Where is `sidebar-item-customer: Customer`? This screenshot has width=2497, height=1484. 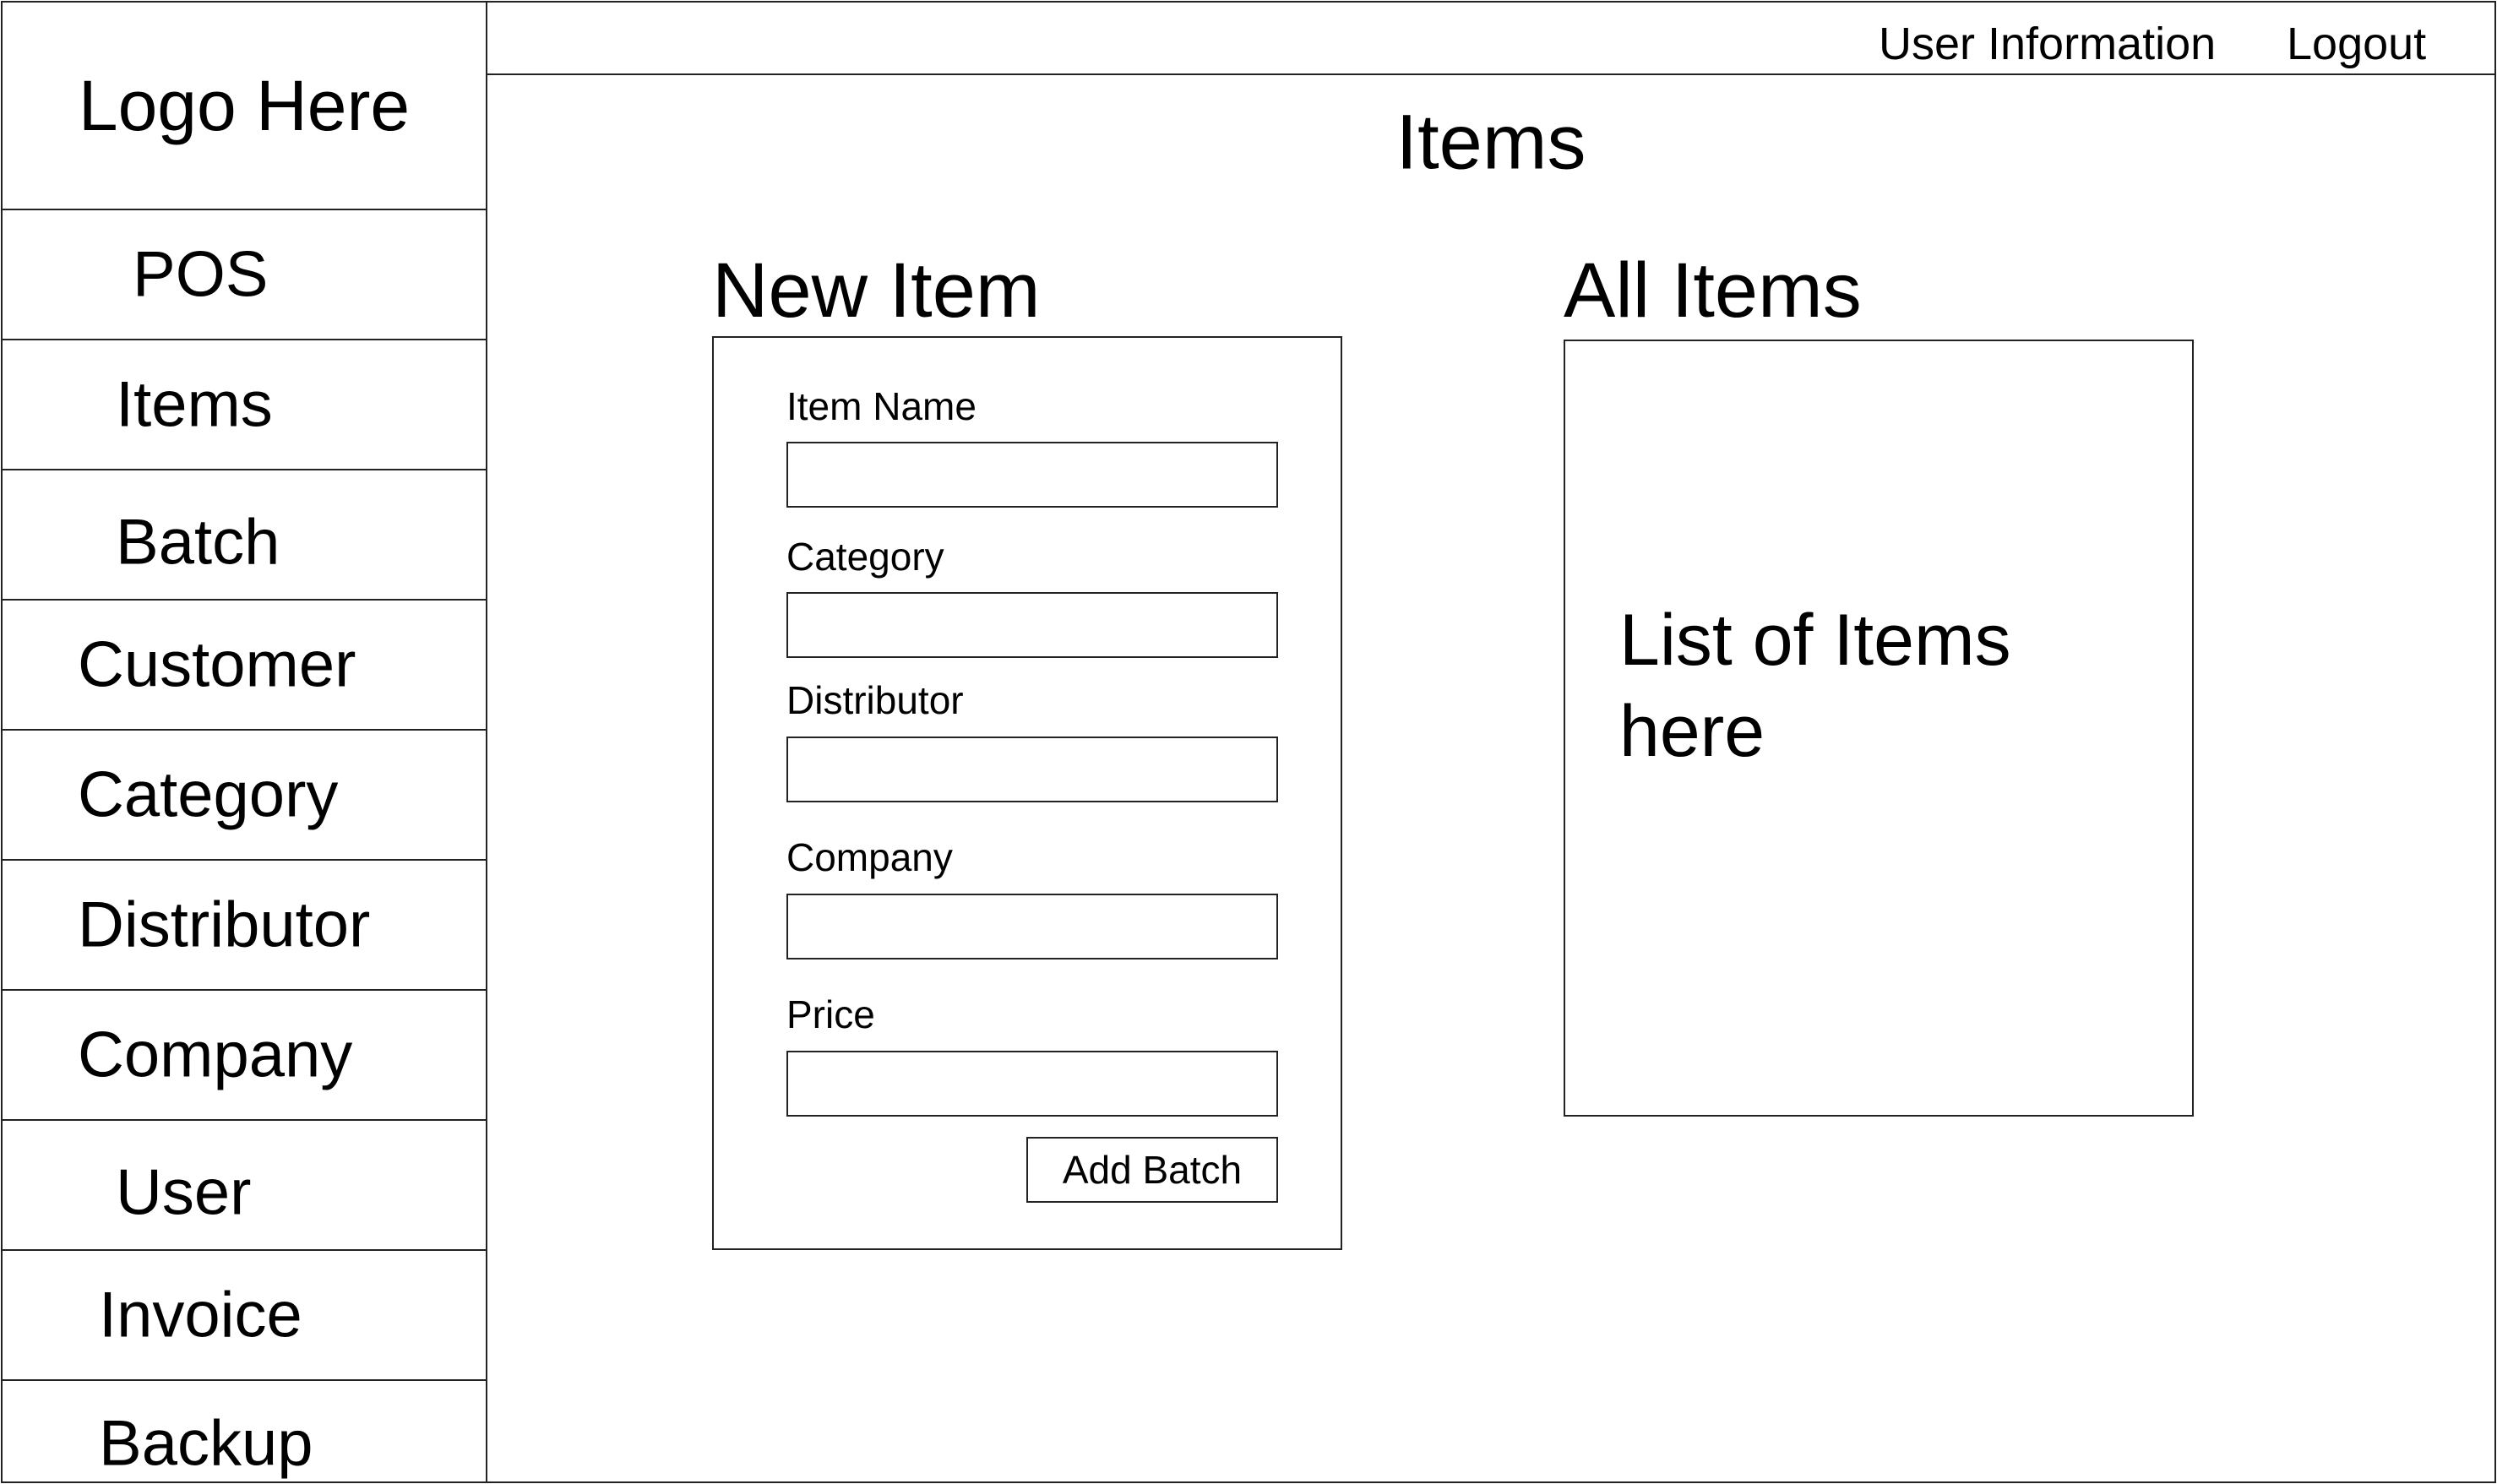 sidebar-item-customer: Customer is located at coordinates (244, 666).